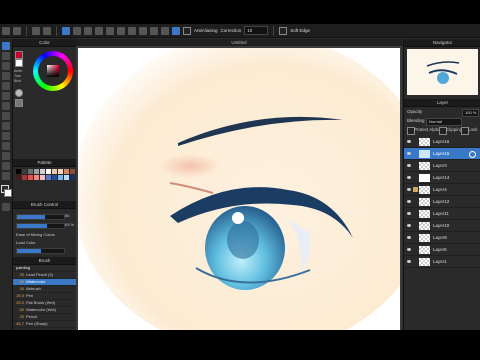 This screenshot has width=480, height=360. I want to click on primary-color-swatch, so click(19, 55).